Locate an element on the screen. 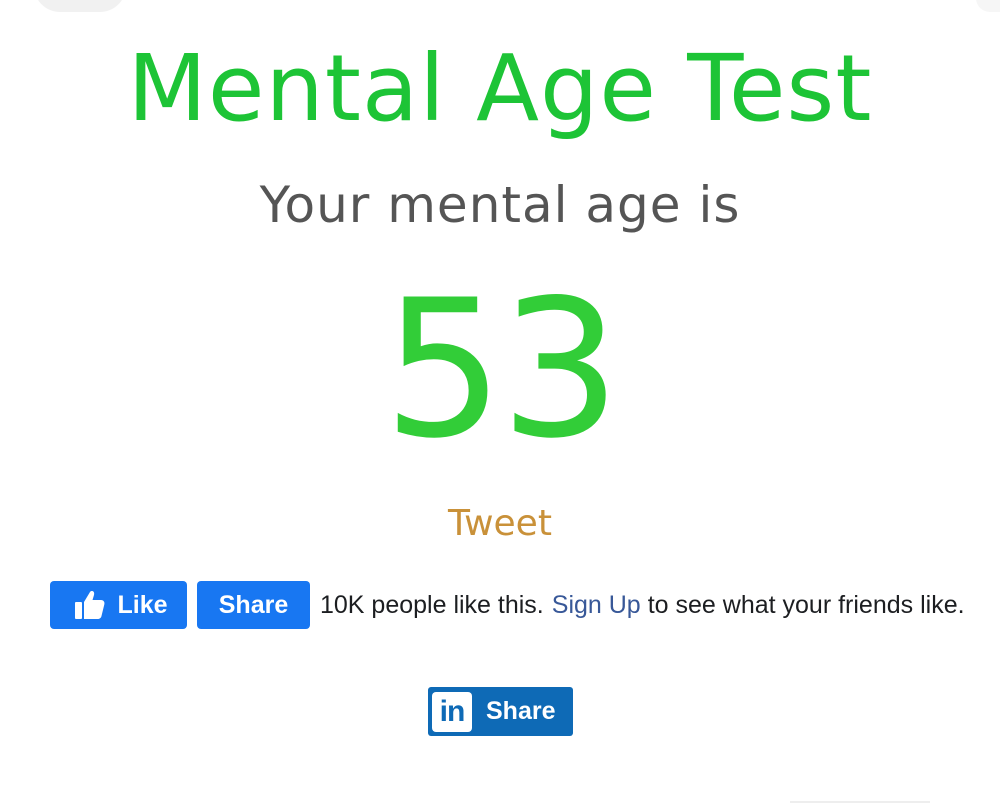 Image resolution: width=1000 pixels, height=803 pixels. tweet-link: Tweet is located at coordinates (500, 524).